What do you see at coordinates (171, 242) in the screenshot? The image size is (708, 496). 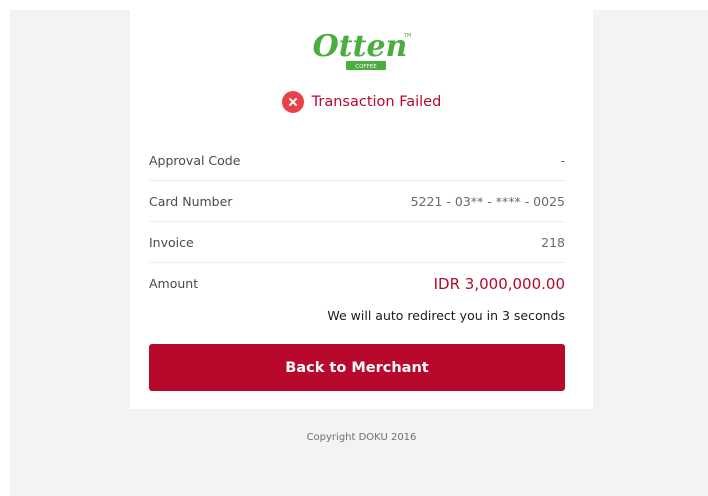 I see `detail-label: Invoice` at bounding box center [171, 242].